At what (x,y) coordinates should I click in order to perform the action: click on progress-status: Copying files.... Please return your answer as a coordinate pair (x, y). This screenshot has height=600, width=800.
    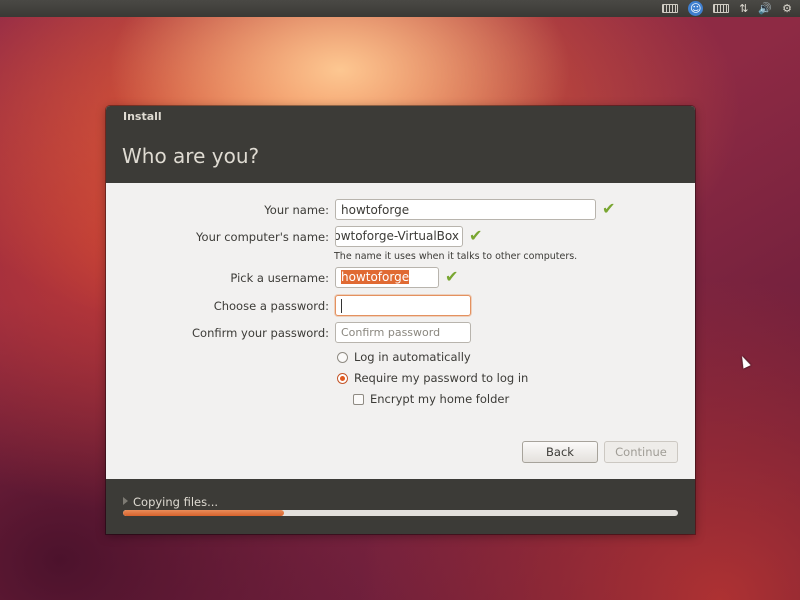
    Looking at the image, I should click on (176, 502).